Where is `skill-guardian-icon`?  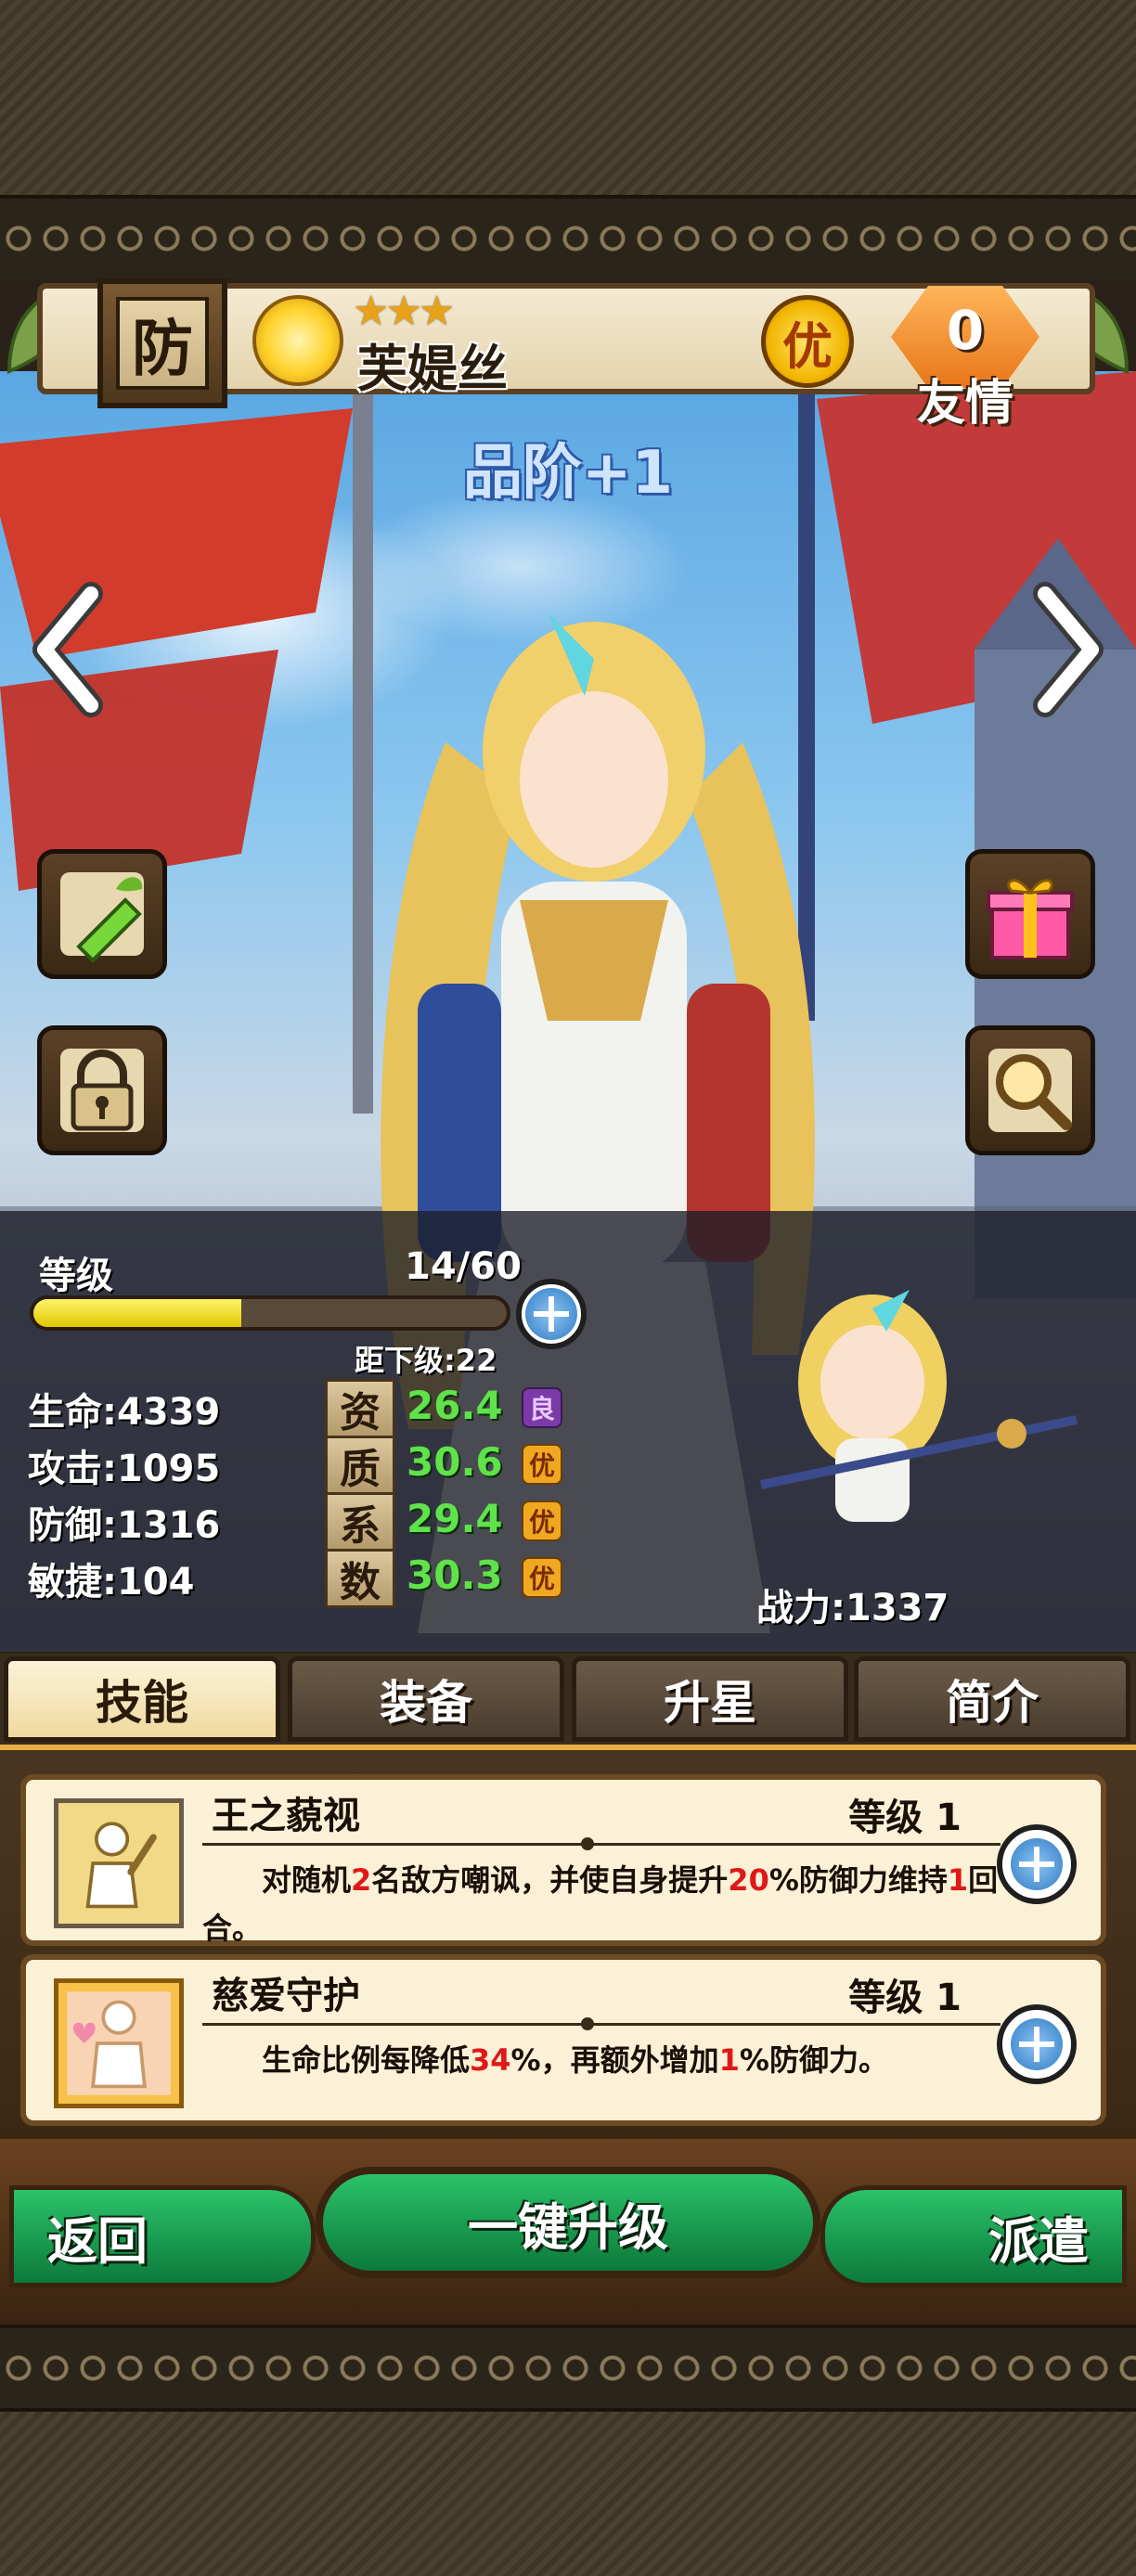
skill-guardian-icon is located at coordinates (119, 2043).